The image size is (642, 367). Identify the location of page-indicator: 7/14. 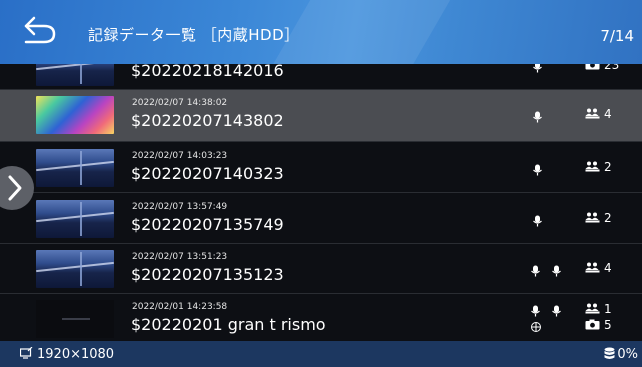
(617, 36).